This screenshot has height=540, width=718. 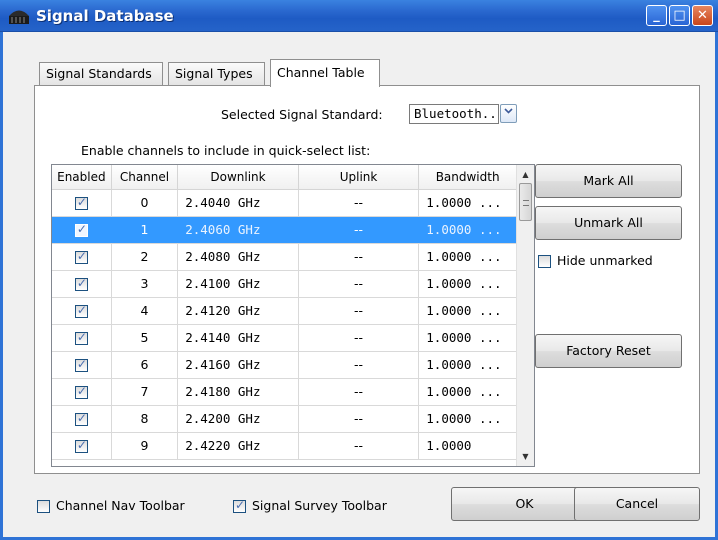 I want to click on channel-cell: 0, so click(x=145, y=203).